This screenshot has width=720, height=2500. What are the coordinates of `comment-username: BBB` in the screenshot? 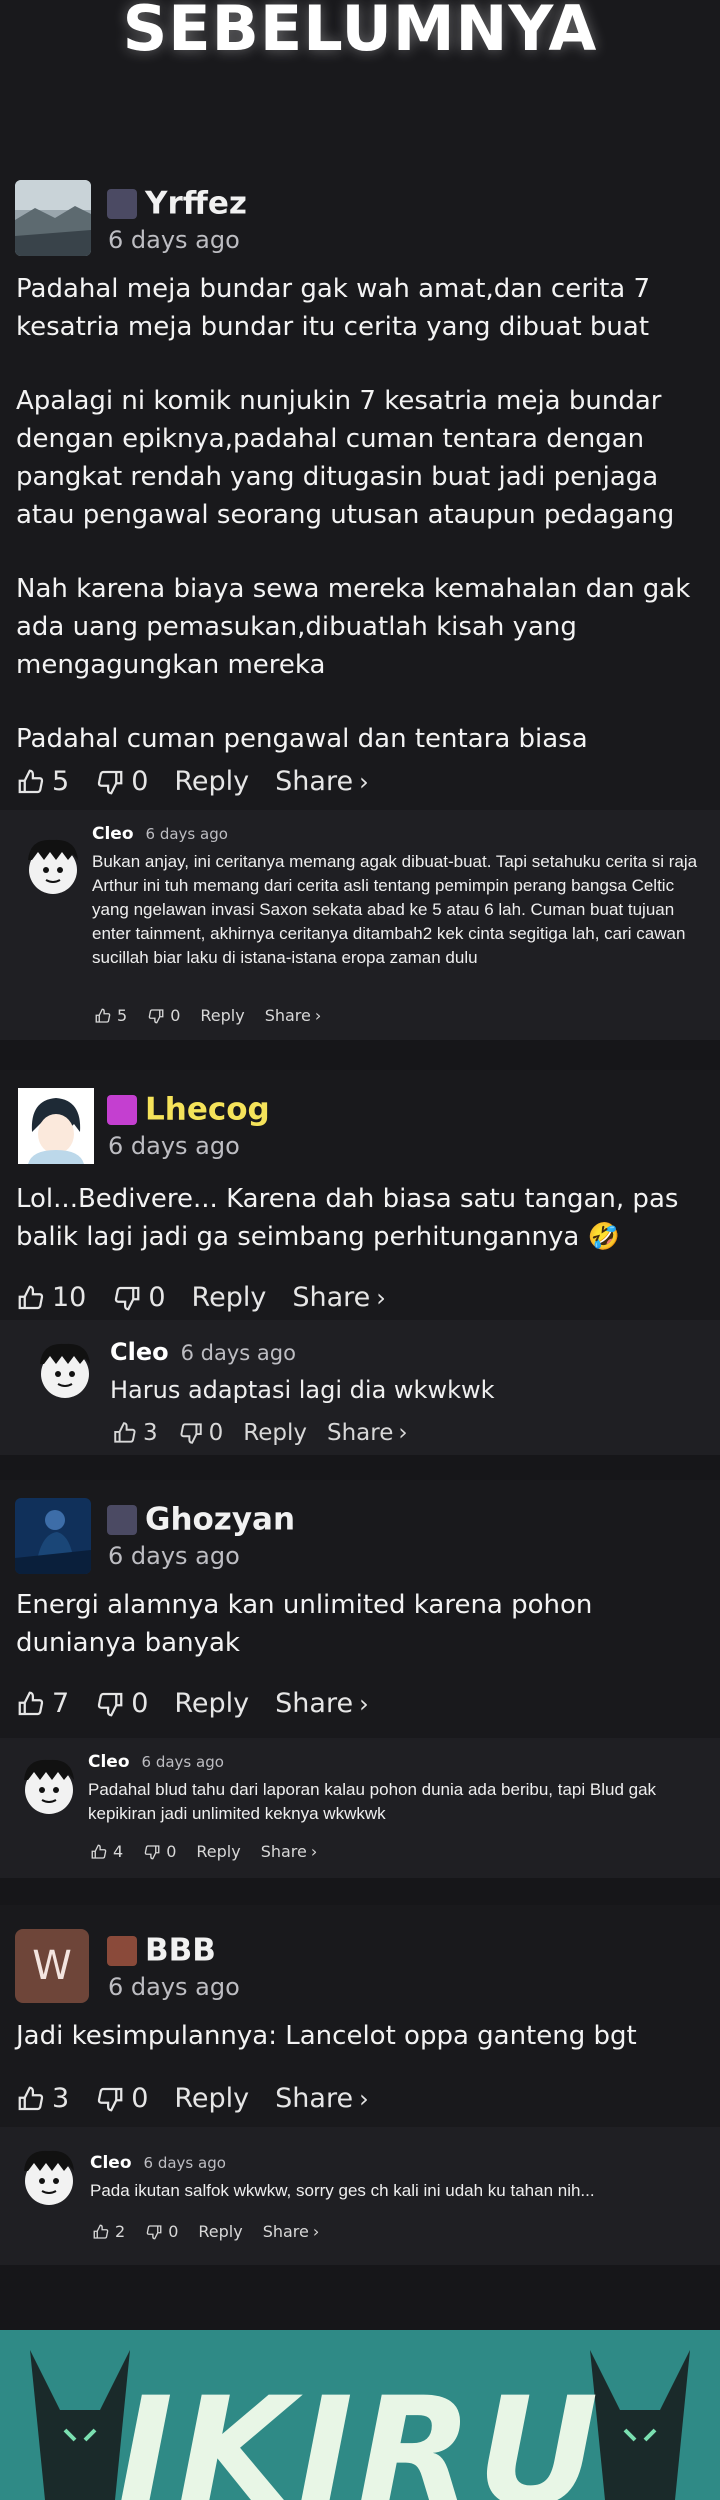 It's located at (161, 1950).